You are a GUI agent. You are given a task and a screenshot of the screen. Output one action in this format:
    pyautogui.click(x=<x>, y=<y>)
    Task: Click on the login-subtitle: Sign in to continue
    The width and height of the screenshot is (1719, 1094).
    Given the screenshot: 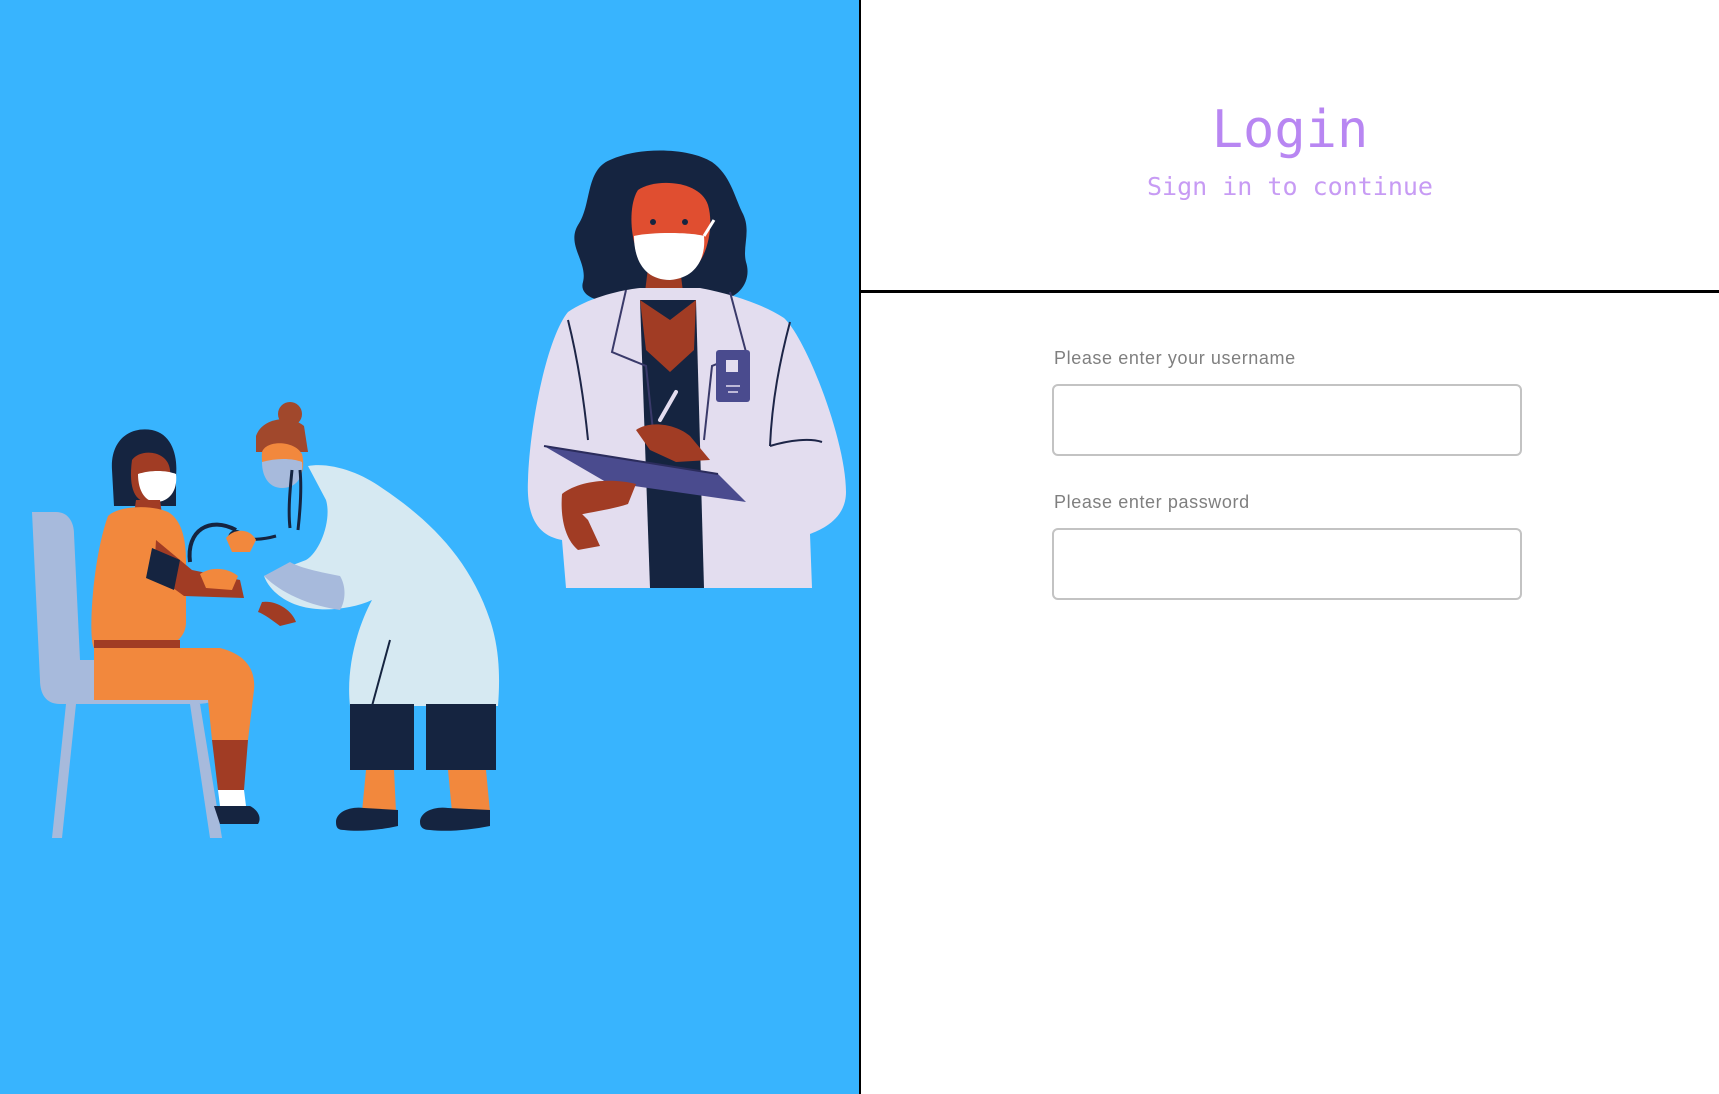 What is the action you would take?
    pyautogui.click(x=1290, y=186)
    